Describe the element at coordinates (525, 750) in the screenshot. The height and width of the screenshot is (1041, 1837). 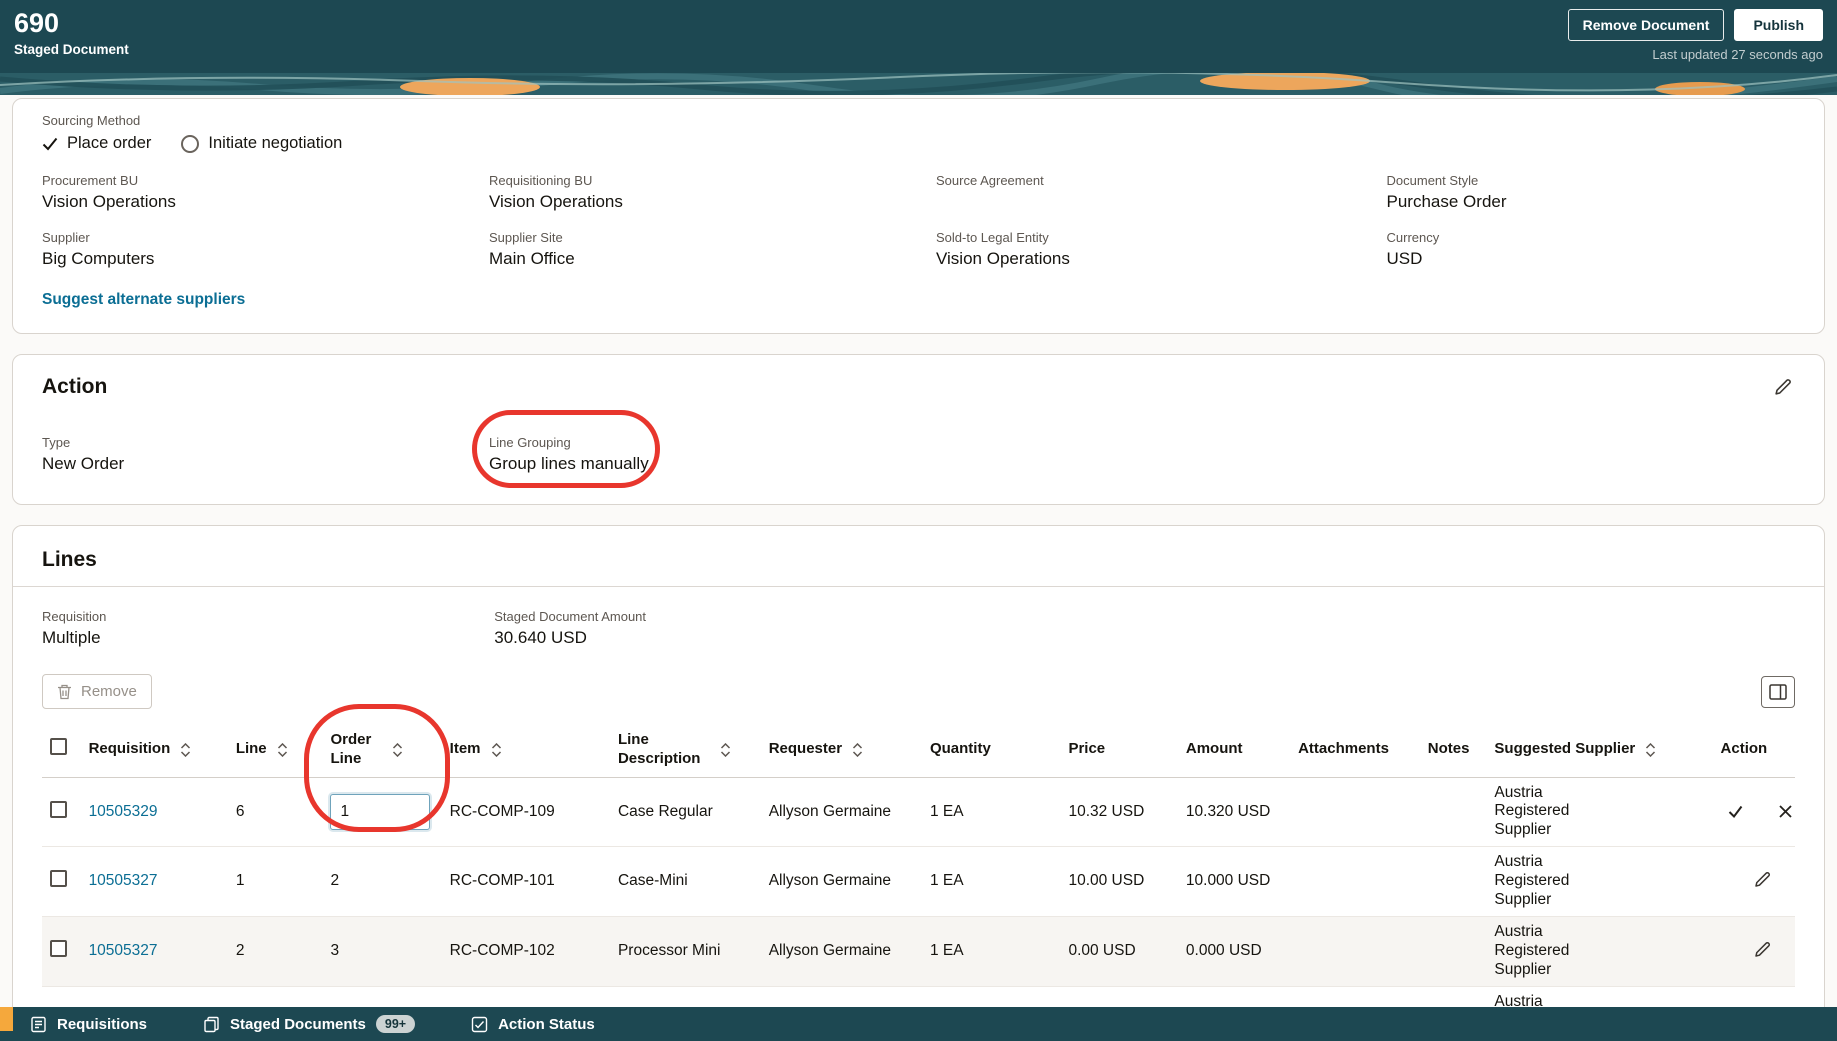
I see `column-header-item: Item` at that location.